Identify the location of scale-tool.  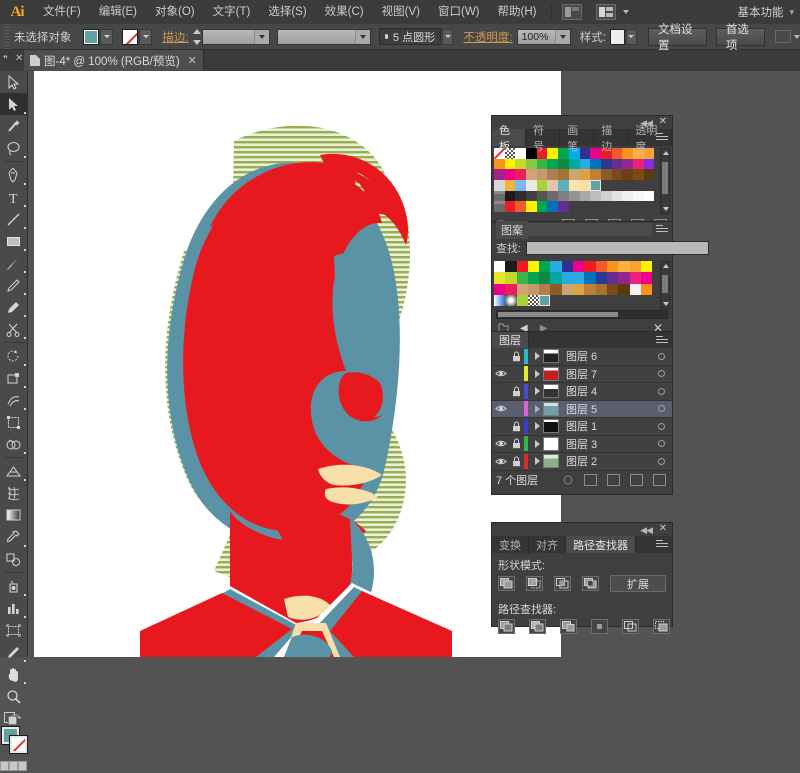
(13, 378).